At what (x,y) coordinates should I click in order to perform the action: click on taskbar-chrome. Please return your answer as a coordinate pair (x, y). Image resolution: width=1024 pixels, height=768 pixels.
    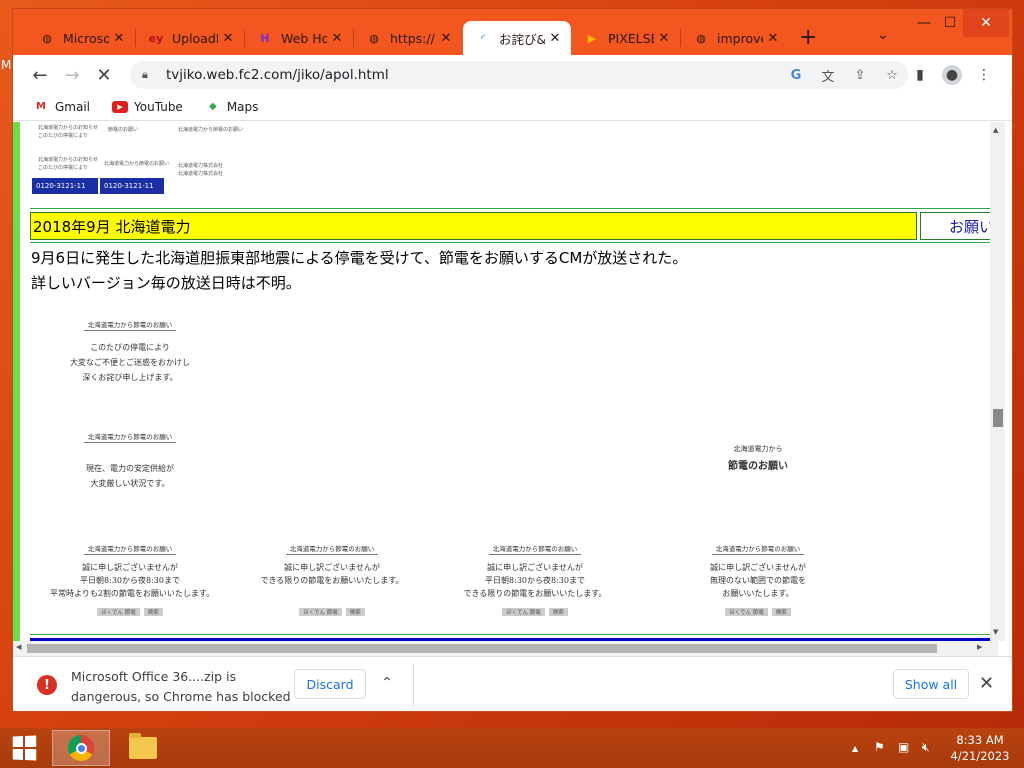
    Looking at the image, I should click on (81, 748).